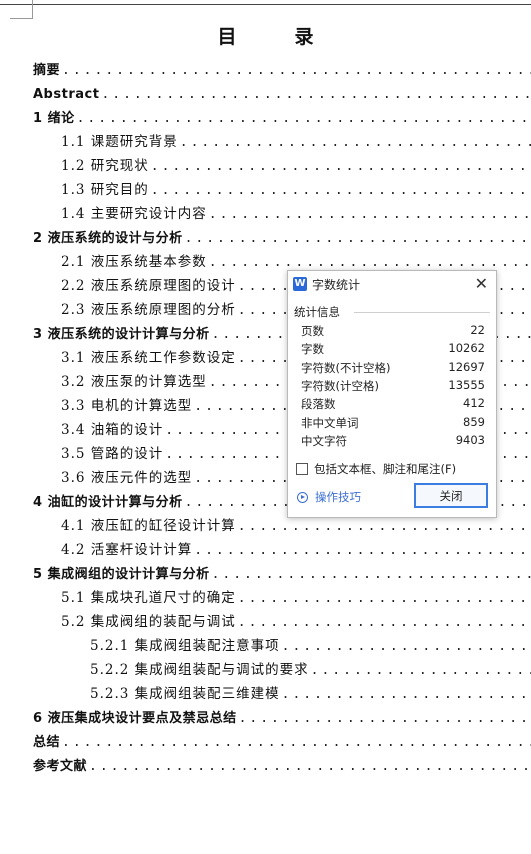 This screenshot has height=854, width=531. Describe the element at coordinates (119, 142) in the screenshot. I see `toc-entry-text: 1.1 课题研究背景` at that location.